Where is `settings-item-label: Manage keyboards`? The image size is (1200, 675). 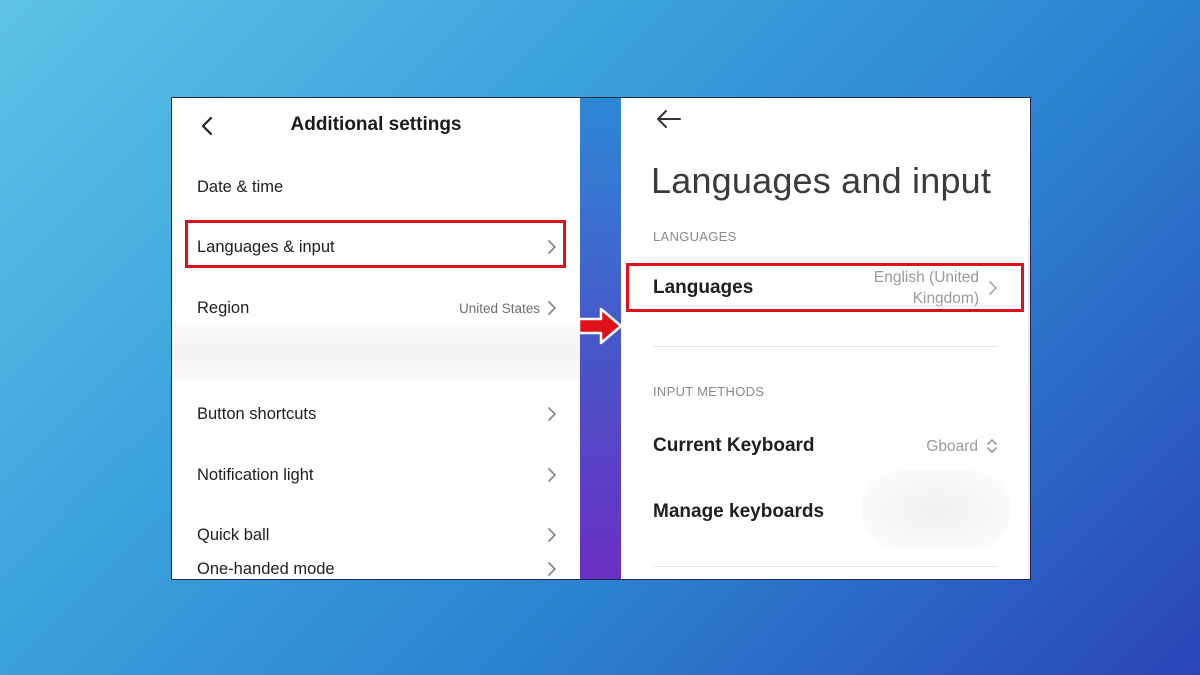 settings-item-label: Manage keyboards is located at coordinates (739, 511).